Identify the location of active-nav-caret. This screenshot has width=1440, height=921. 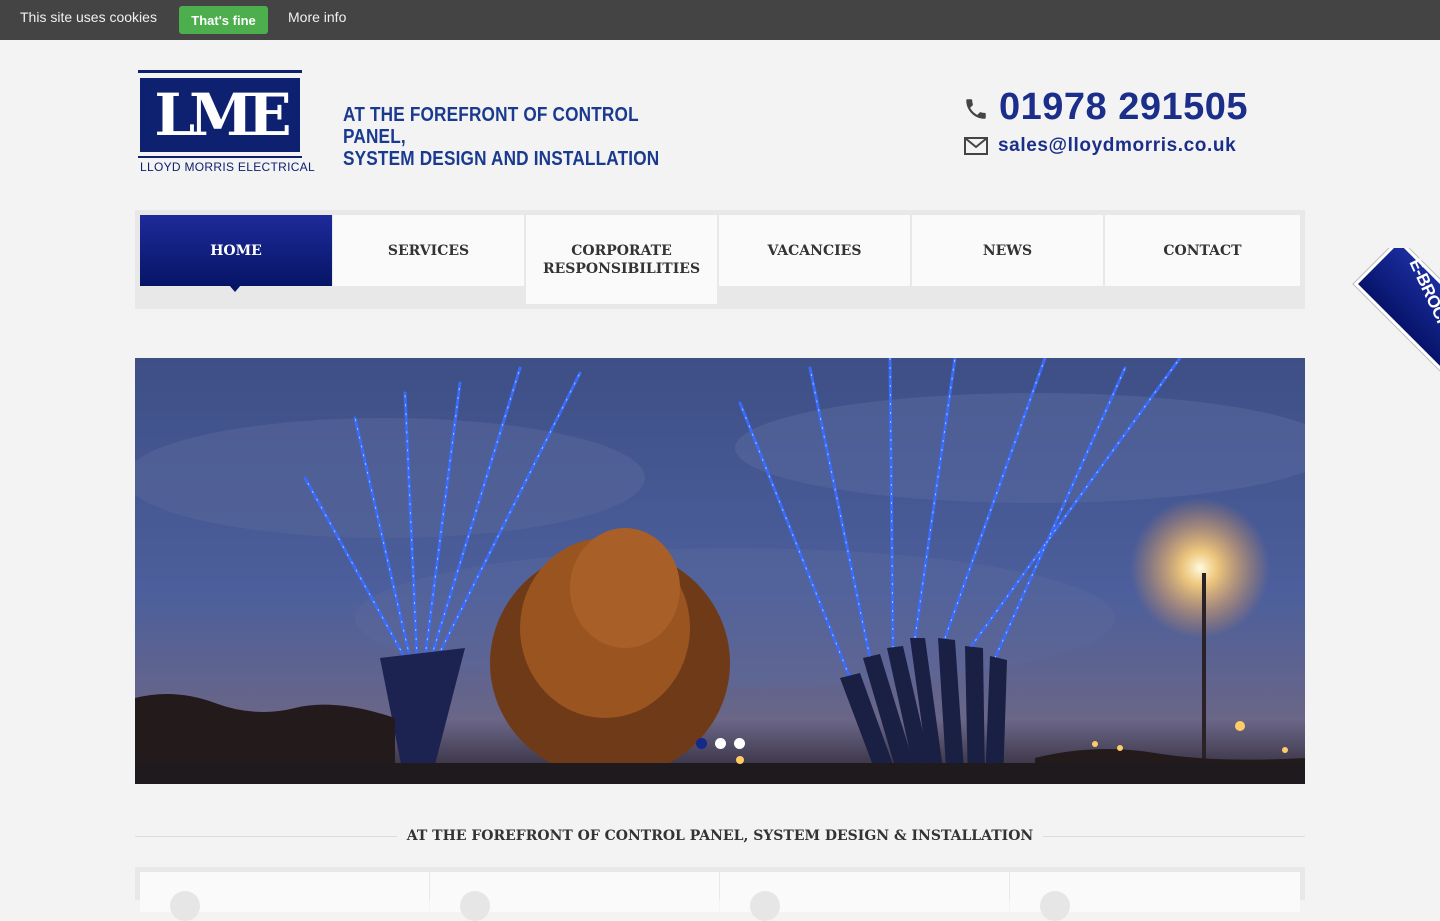
(235, 288).